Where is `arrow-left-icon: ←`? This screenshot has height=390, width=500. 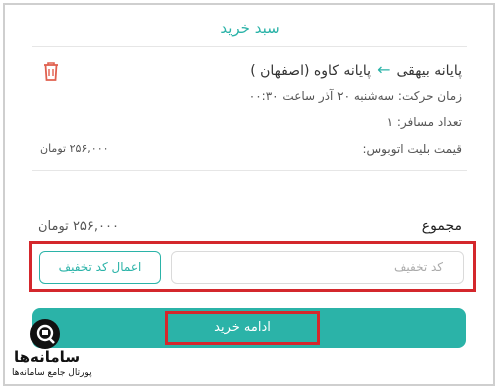 arrow-left-icon: ← is located at coordinates (384, 69).